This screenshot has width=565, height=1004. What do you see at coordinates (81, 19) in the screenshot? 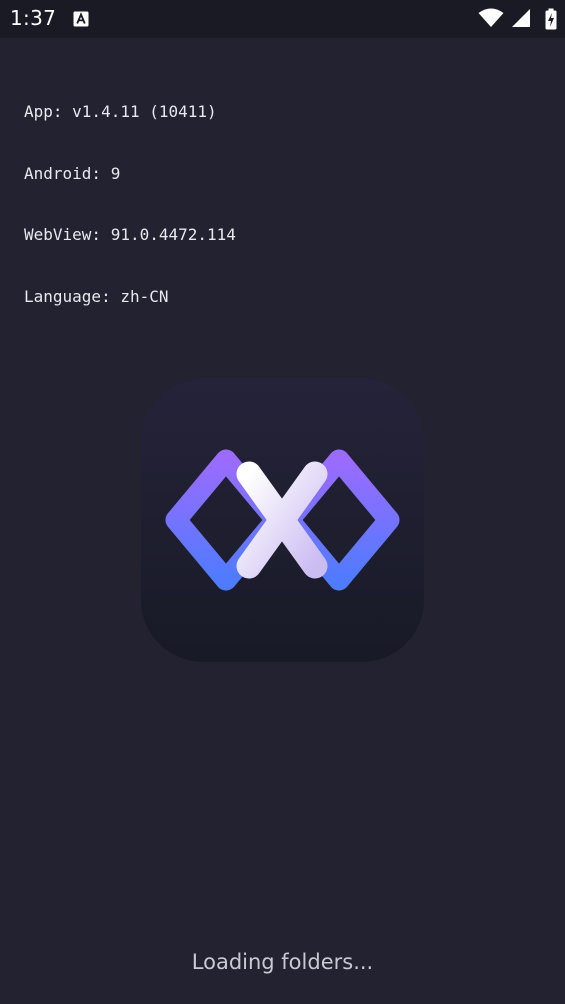
I see `a-notification-icon` at bounding box center [81, 19].